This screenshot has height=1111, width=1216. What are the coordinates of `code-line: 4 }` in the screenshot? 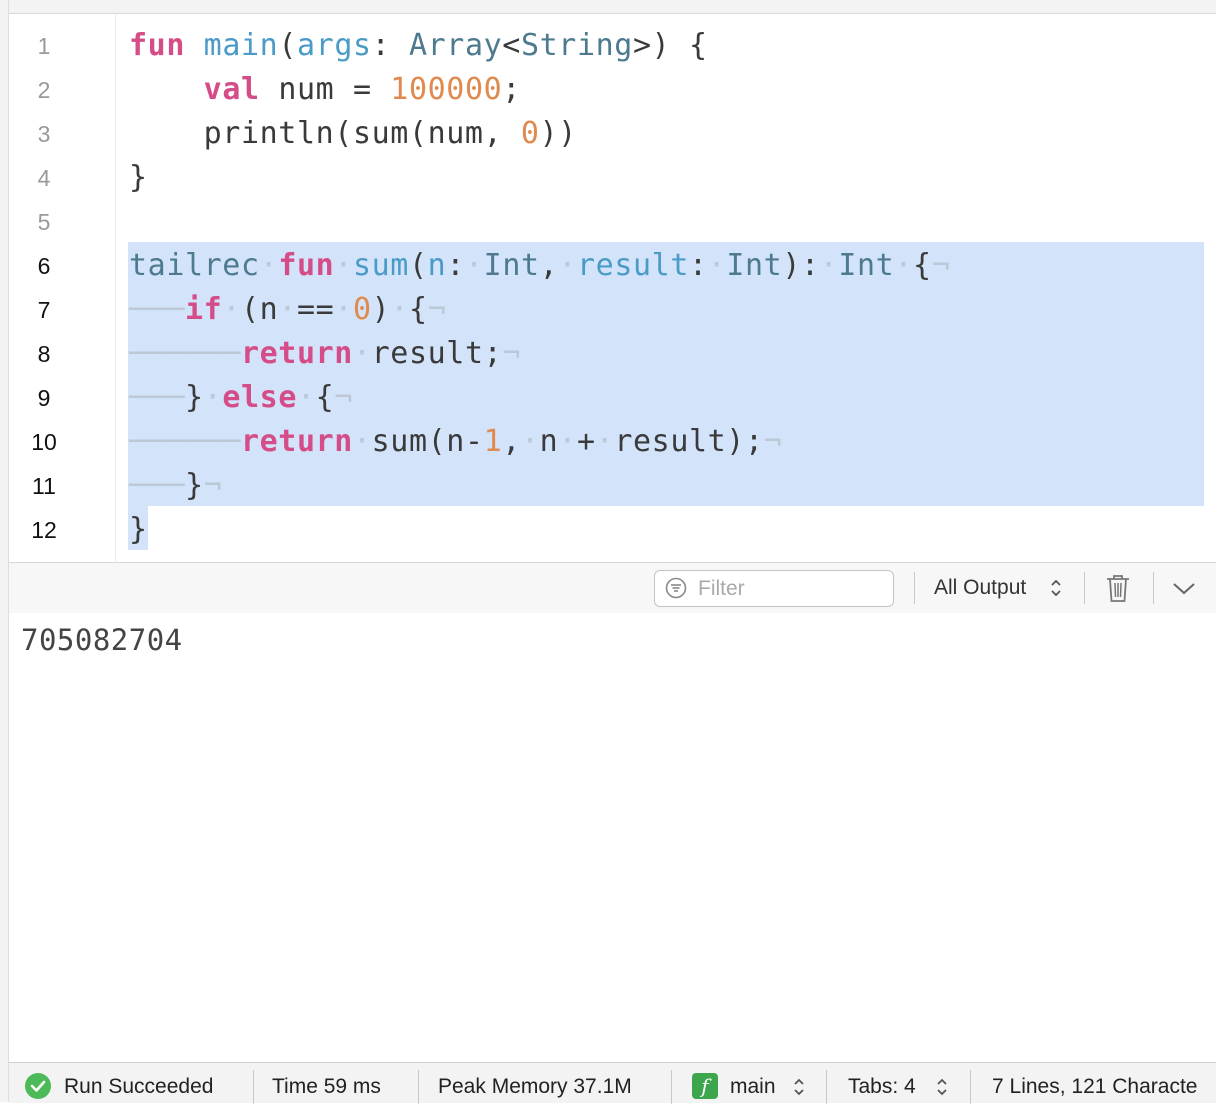 It's located at (612, 178).